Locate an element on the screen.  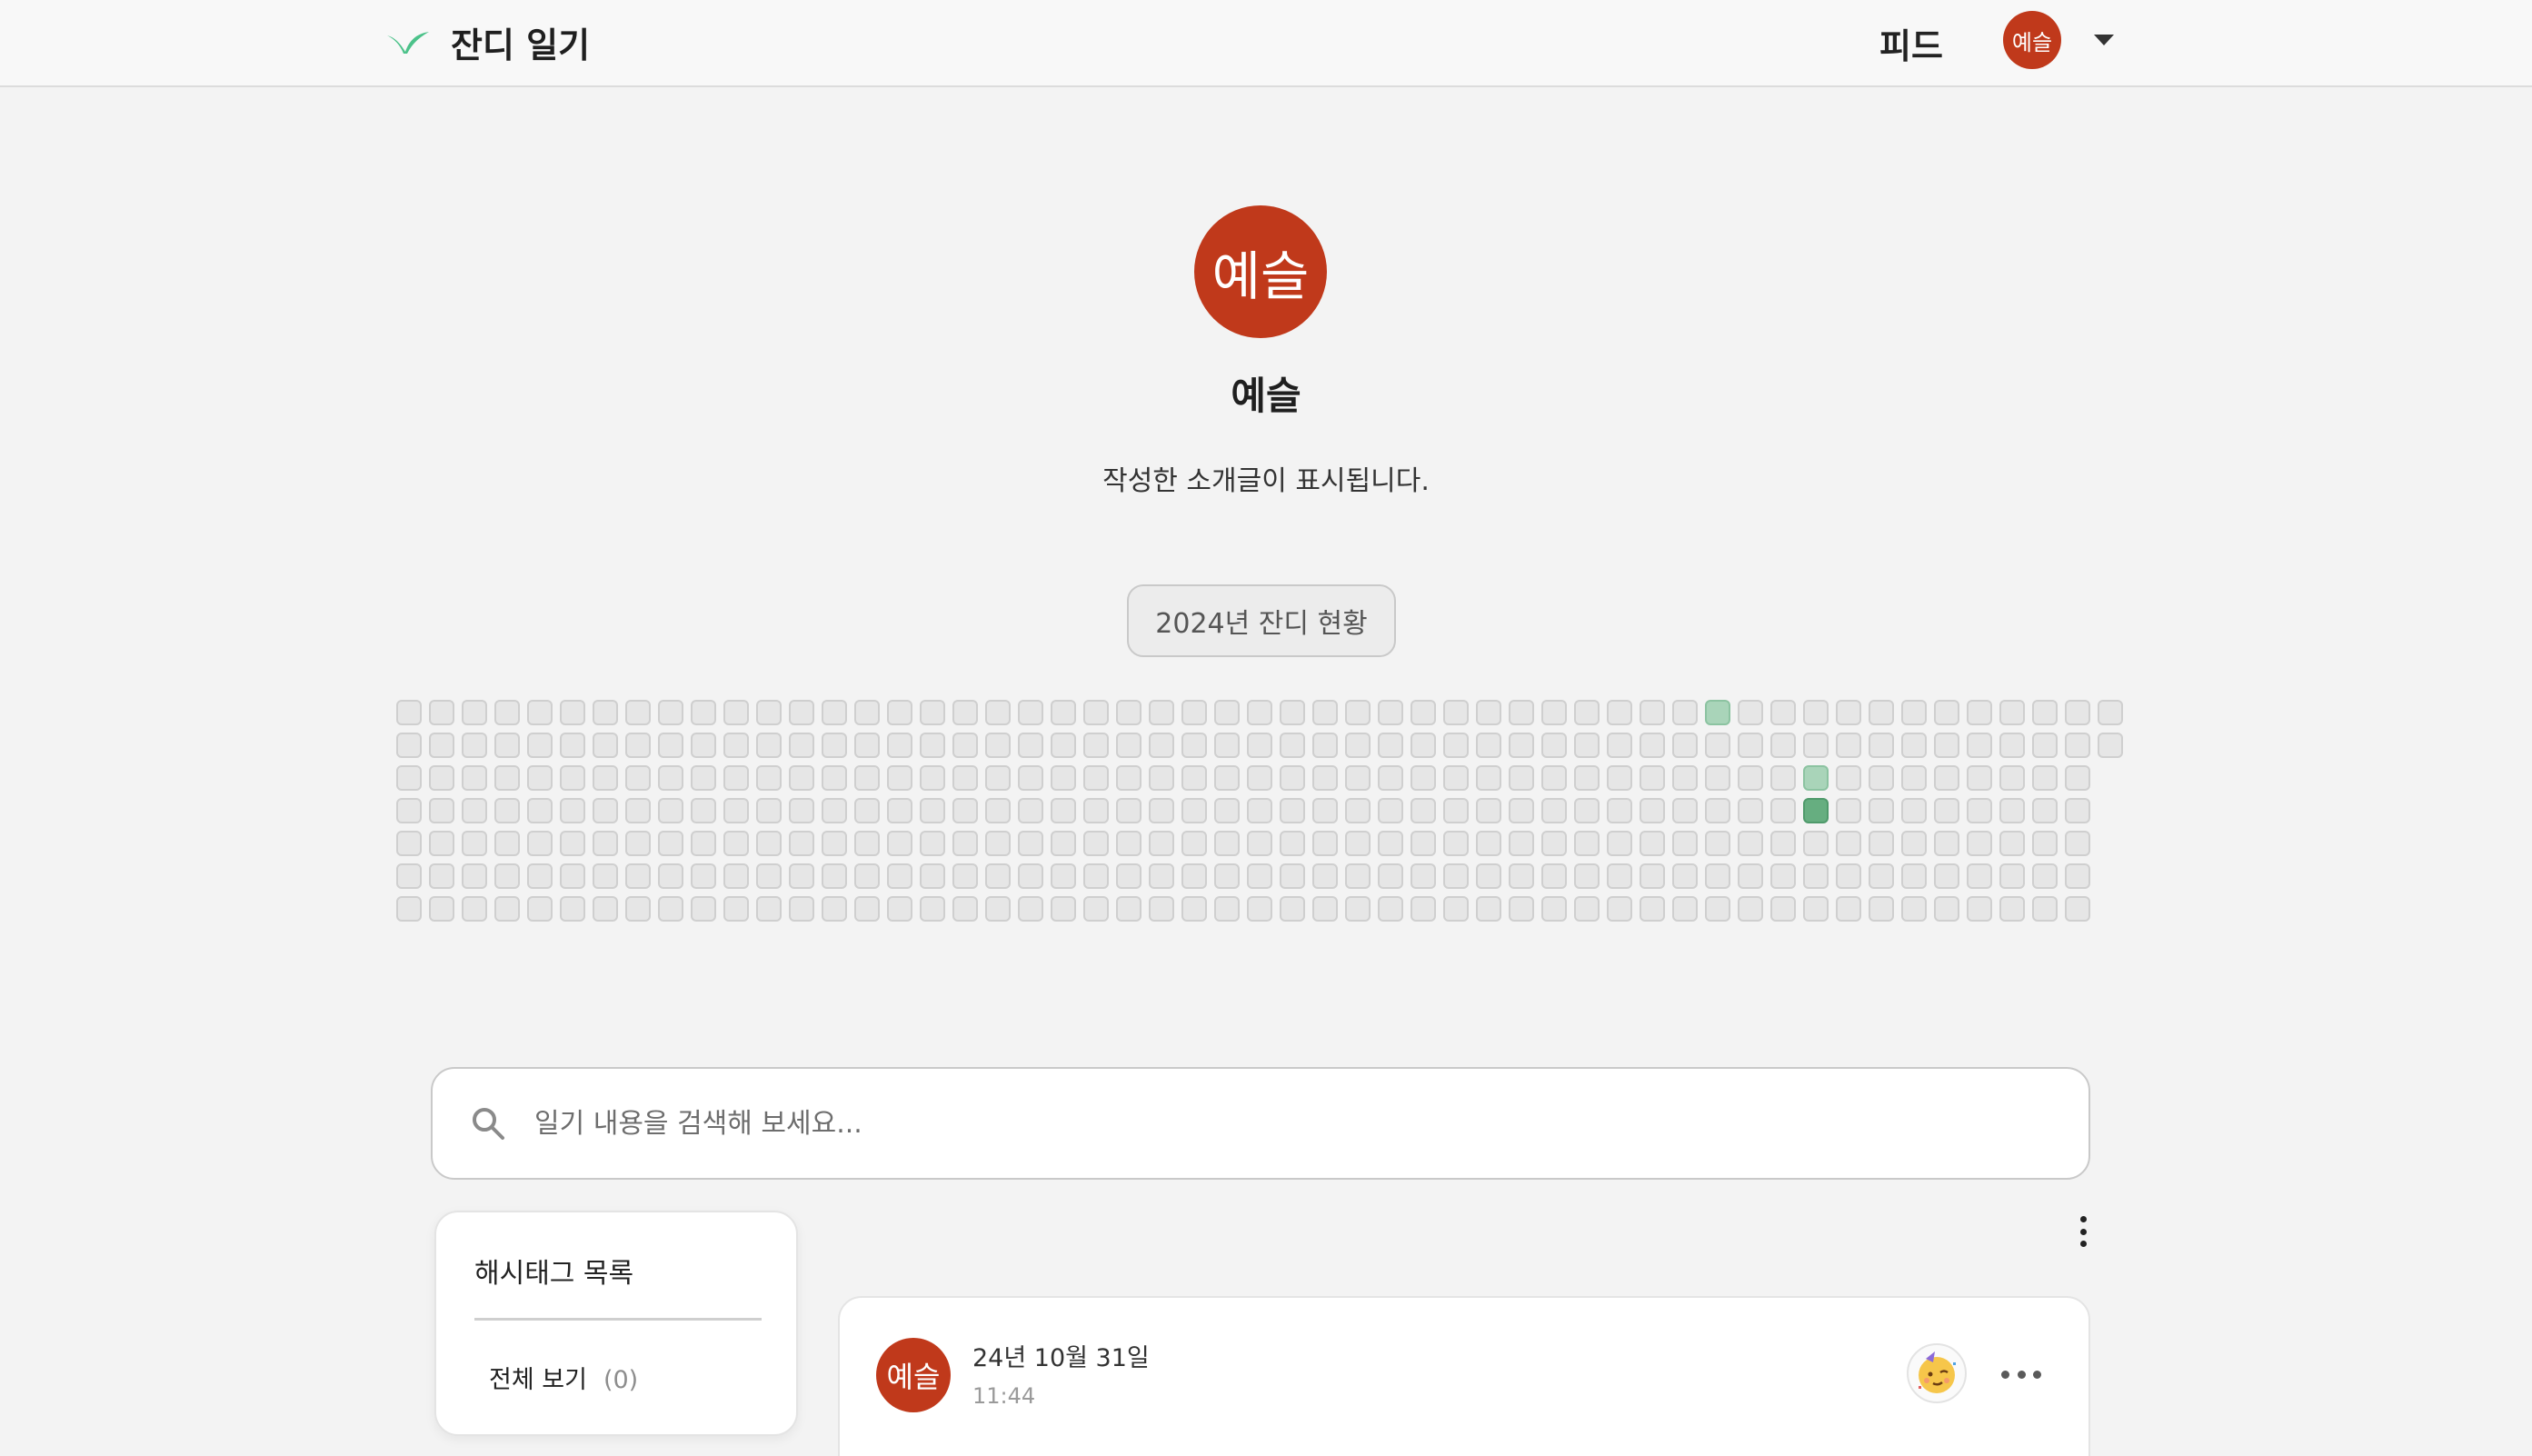
chevron-down-icon is located at coordinates (2104, 40).